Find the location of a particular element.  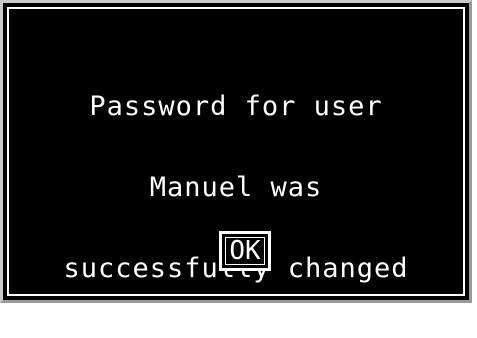

message-line-1: Password for user is located at coordinates (236, 106).